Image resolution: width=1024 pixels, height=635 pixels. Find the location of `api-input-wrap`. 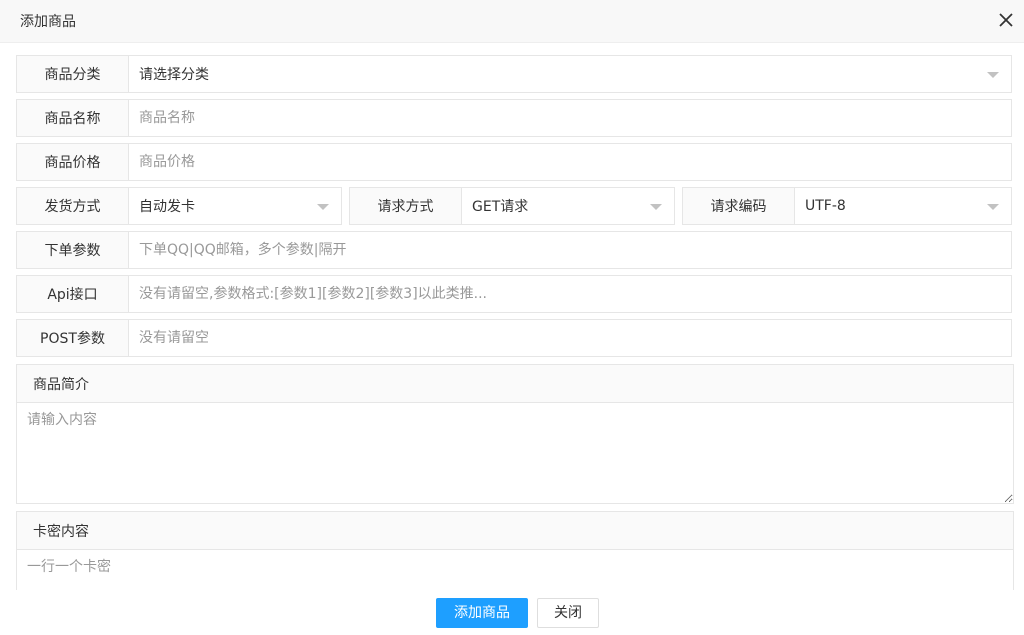

api-input-wrap is located at coordinates (570, 294).